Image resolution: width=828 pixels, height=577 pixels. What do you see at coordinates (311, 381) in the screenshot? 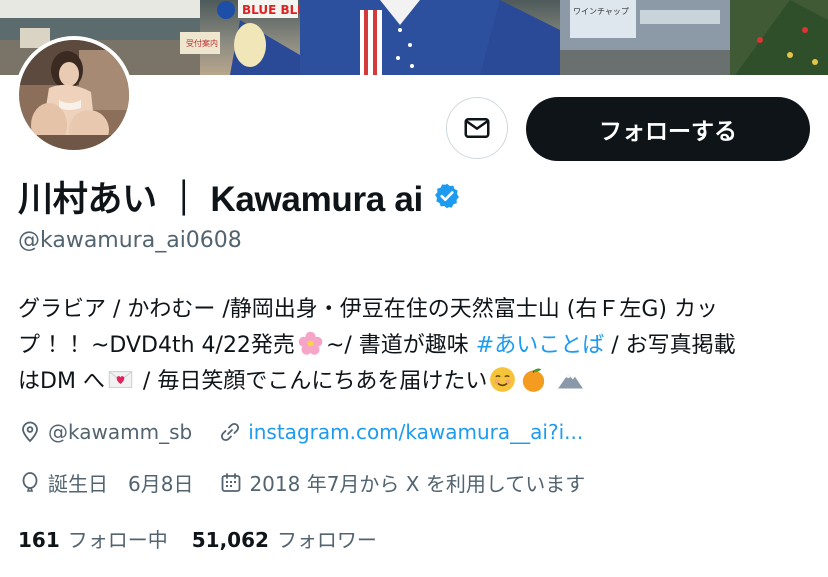
I see `bio-text: / 毎日笑顔でこんにちあを届けたい` at bounding box center [311, 381].